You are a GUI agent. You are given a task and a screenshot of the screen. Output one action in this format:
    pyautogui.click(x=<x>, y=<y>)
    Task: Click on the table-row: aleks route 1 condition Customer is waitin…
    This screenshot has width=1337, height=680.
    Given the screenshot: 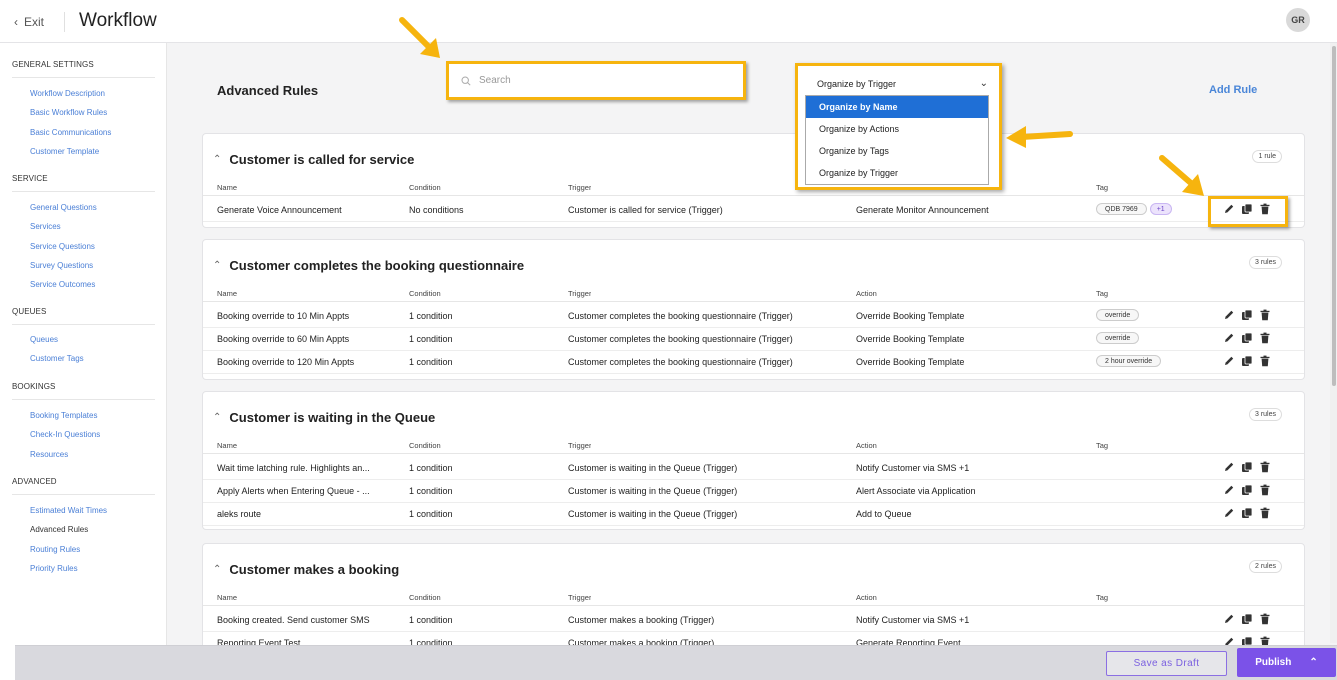 What is the action you would take?
    pyautogui.click(x=753, y=514)
    